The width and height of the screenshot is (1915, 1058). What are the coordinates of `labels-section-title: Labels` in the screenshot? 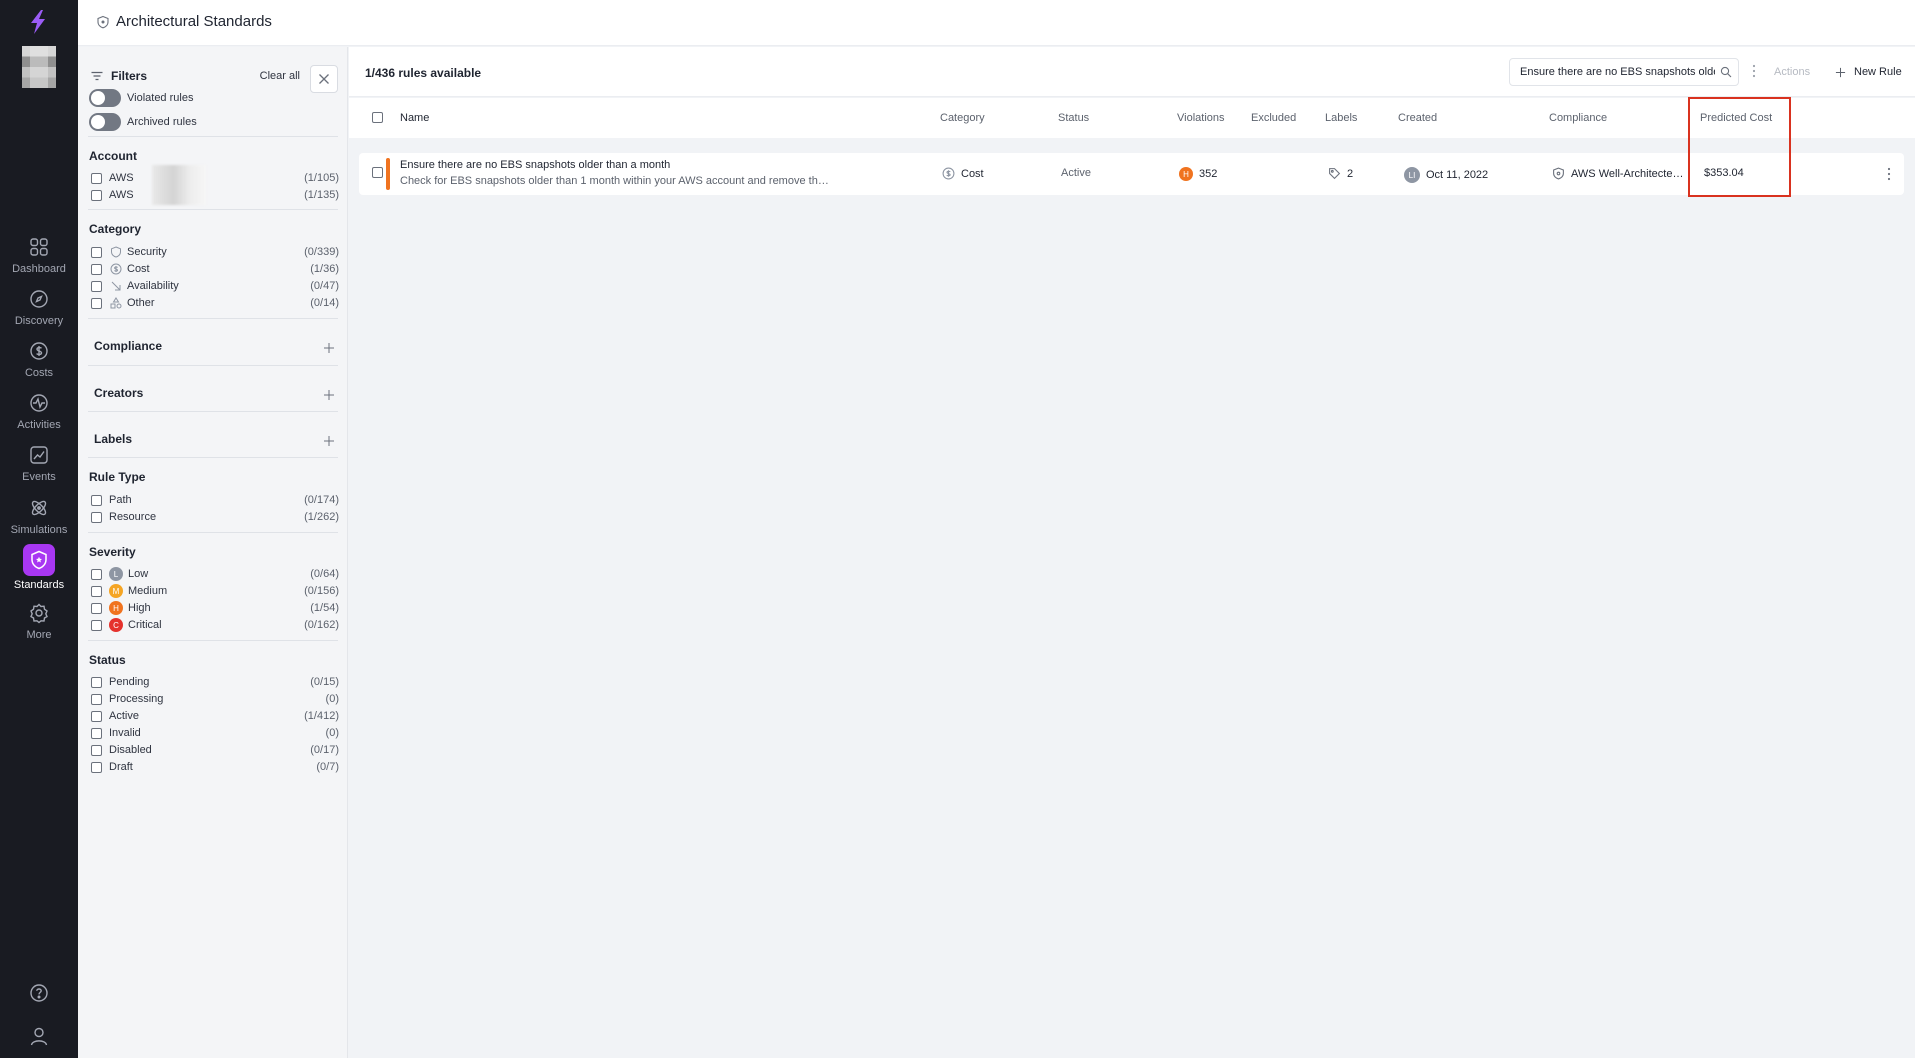 It's located at (113, 439).